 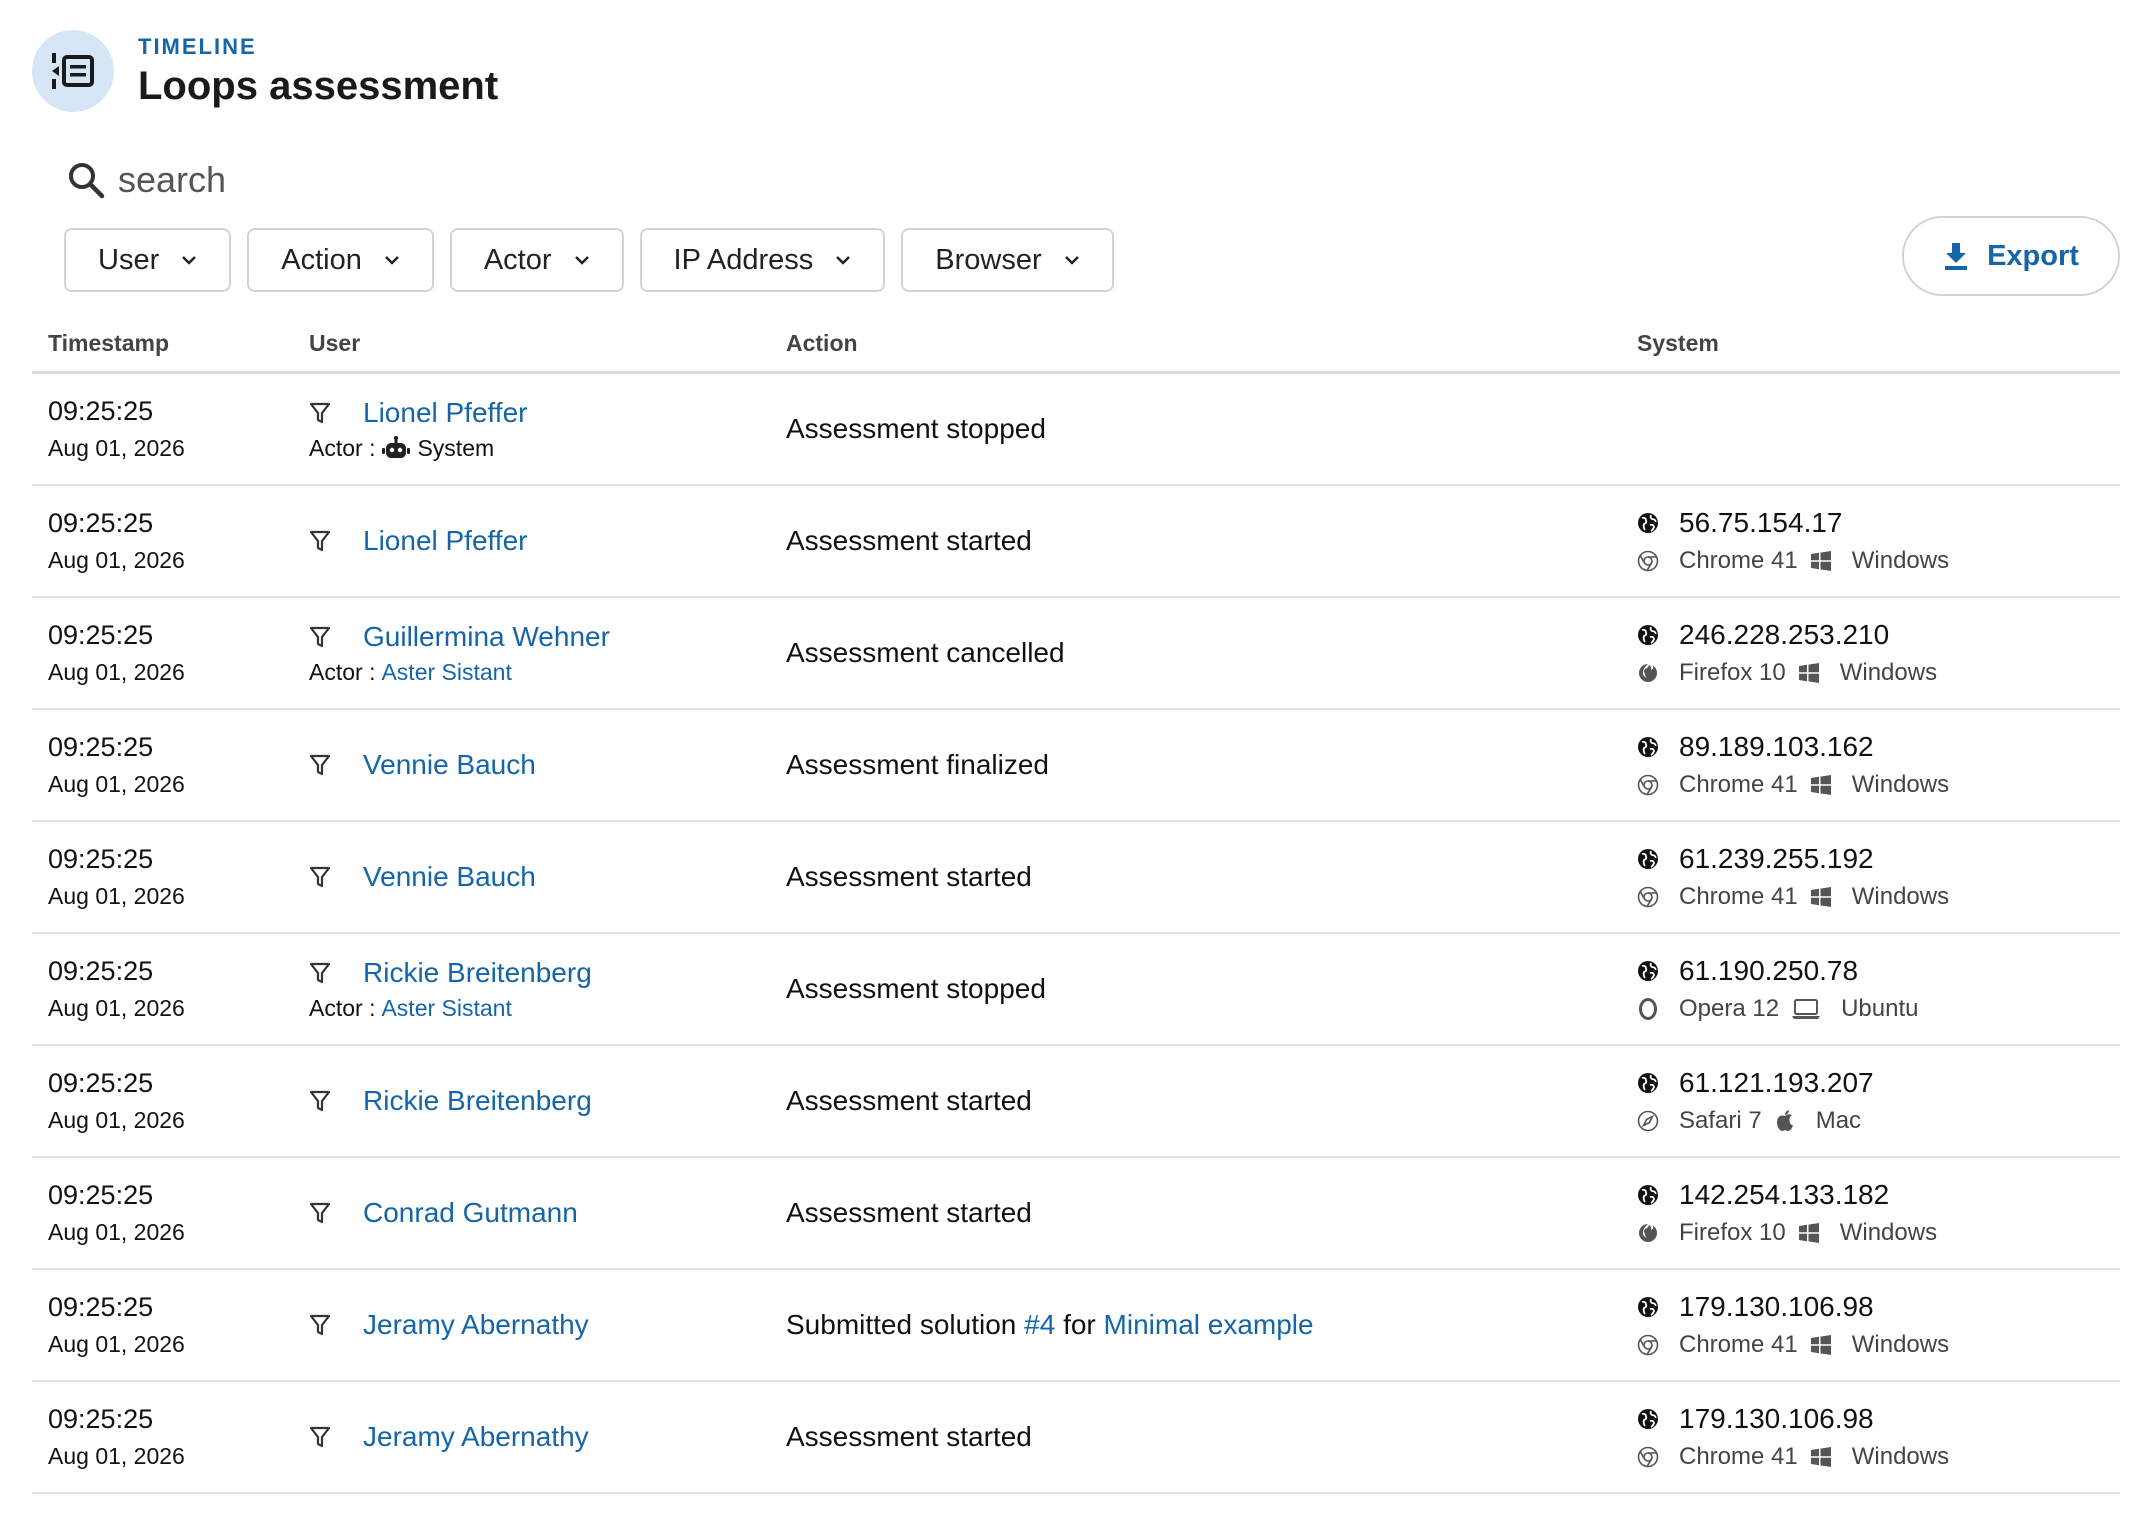 I want to click on column-timestamp: Timestamp, so click(x=108, y=343).